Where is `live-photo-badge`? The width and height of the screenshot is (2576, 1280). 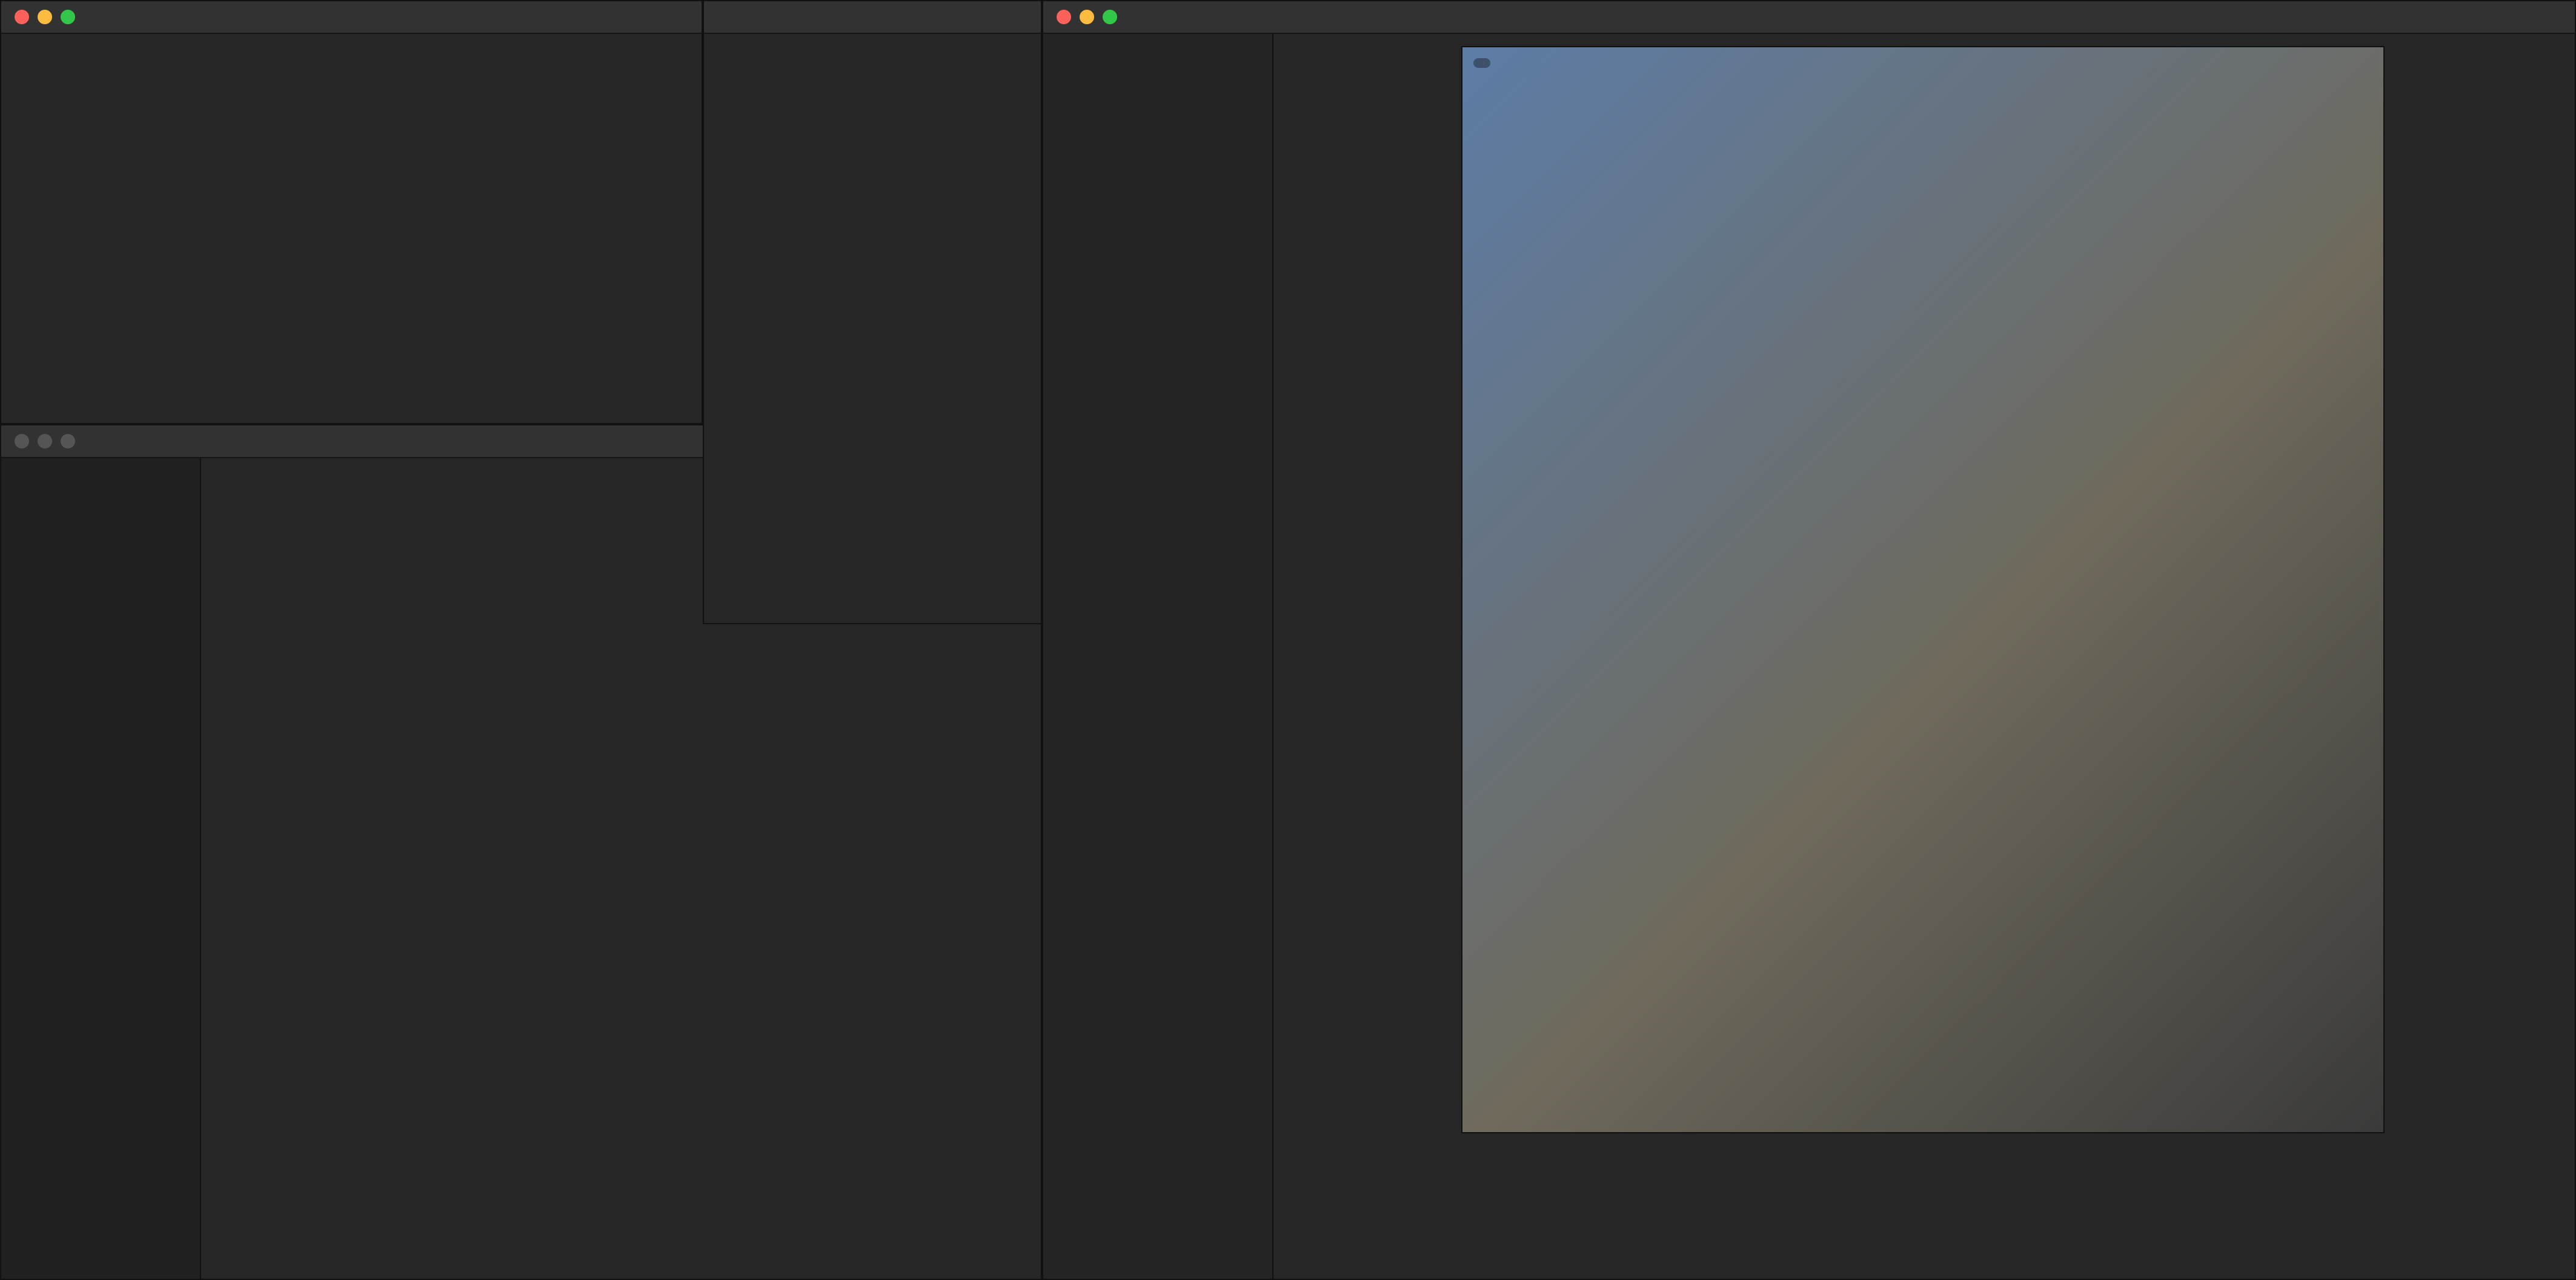
live-photo-badge is located at coordinates (1481, 63).